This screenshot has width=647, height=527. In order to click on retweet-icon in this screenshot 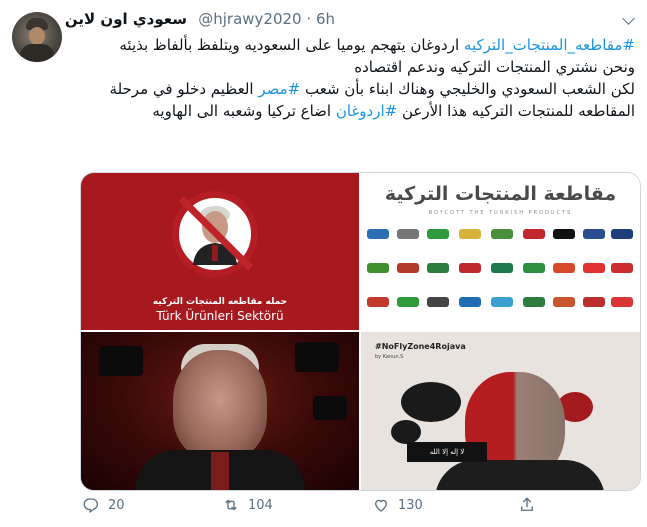, I will do `click(231, 505)`.